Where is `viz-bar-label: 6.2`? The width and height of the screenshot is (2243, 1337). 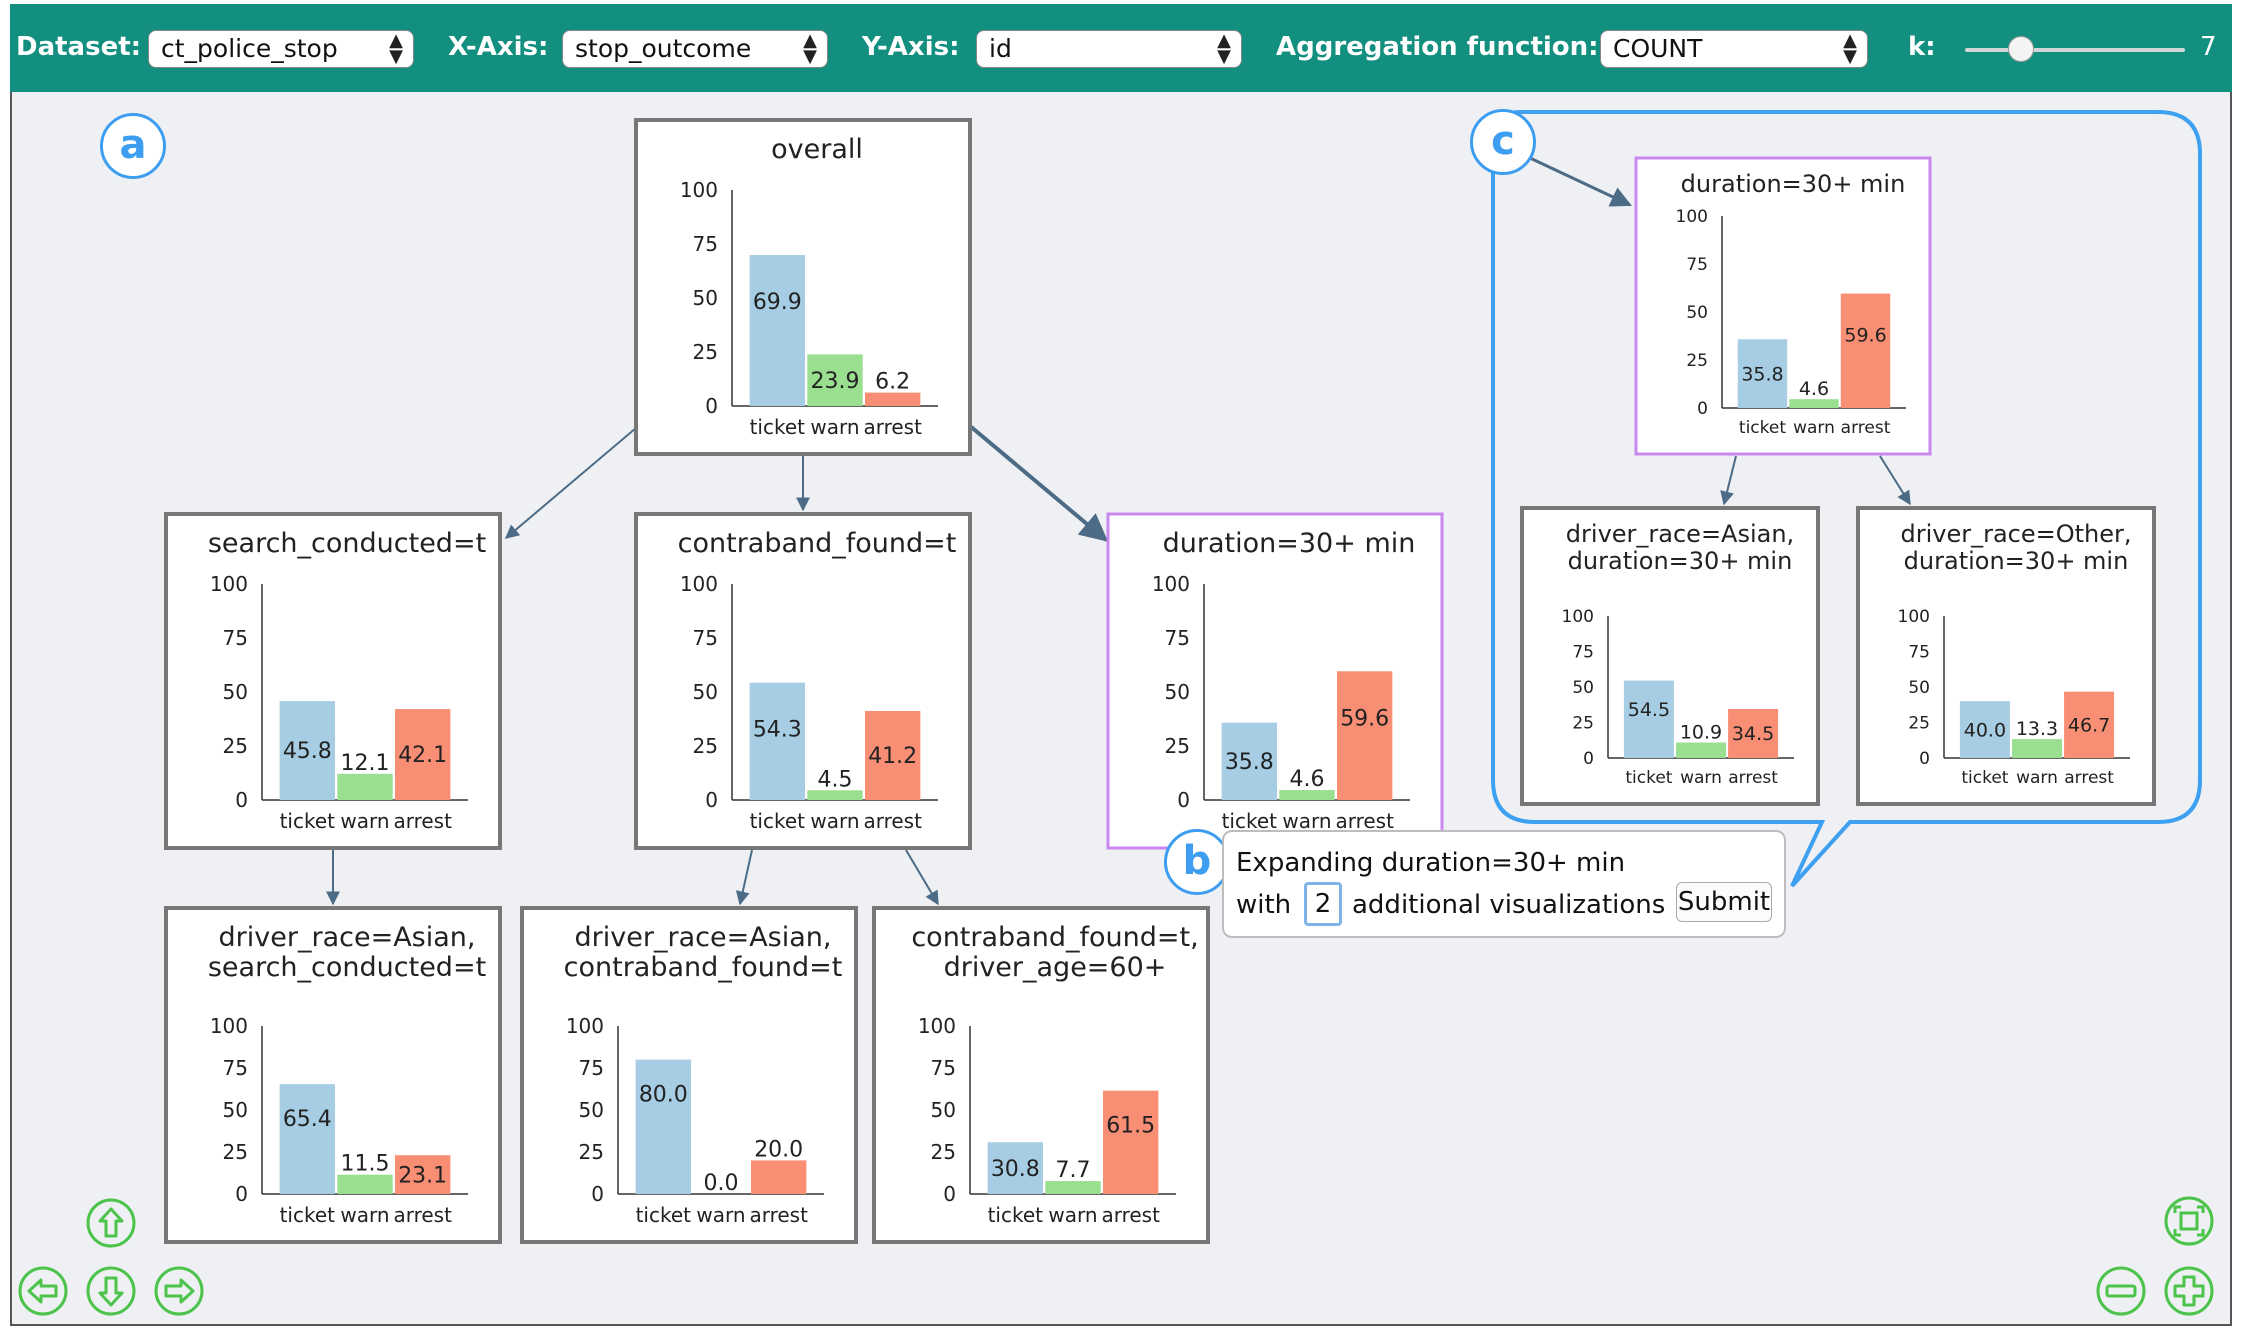 viz-bar-label: 6.2 is located at coordinates (892, 382).